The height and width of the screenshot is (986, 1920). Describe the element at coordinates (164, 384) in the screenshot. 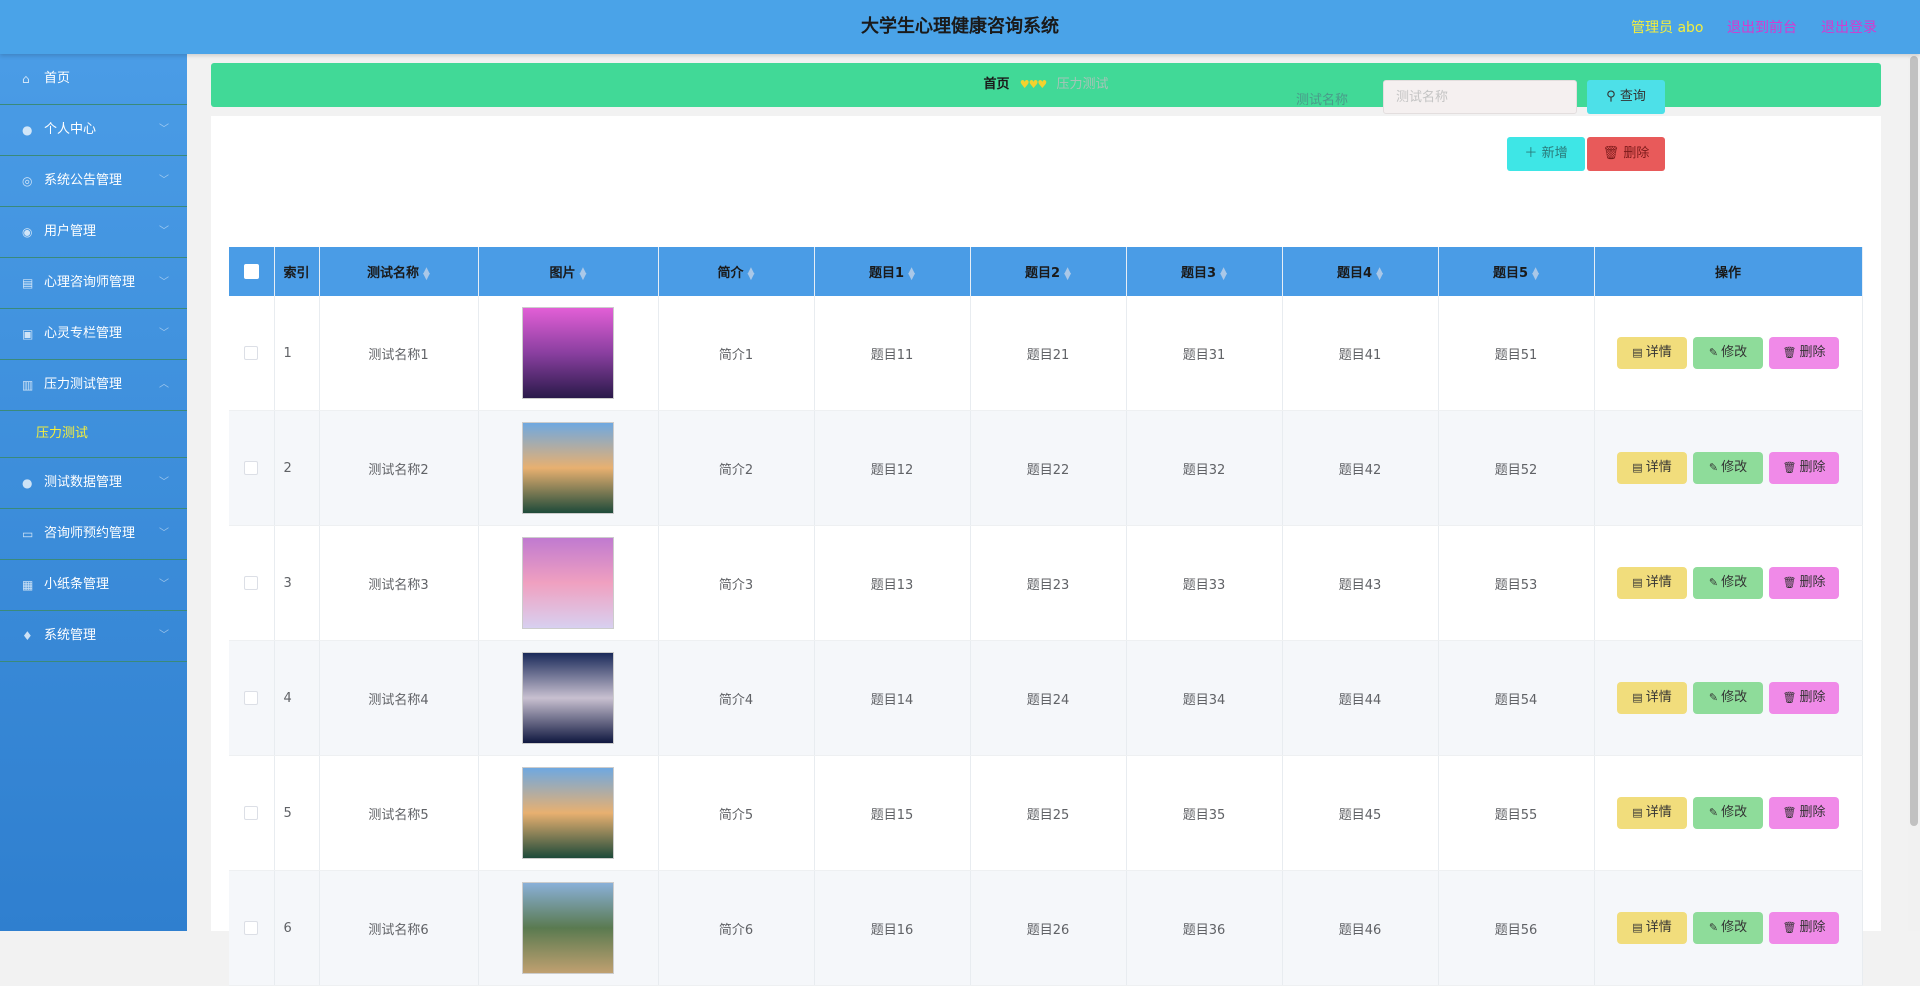

I see `chevron-up-icon: ︿` at that location.